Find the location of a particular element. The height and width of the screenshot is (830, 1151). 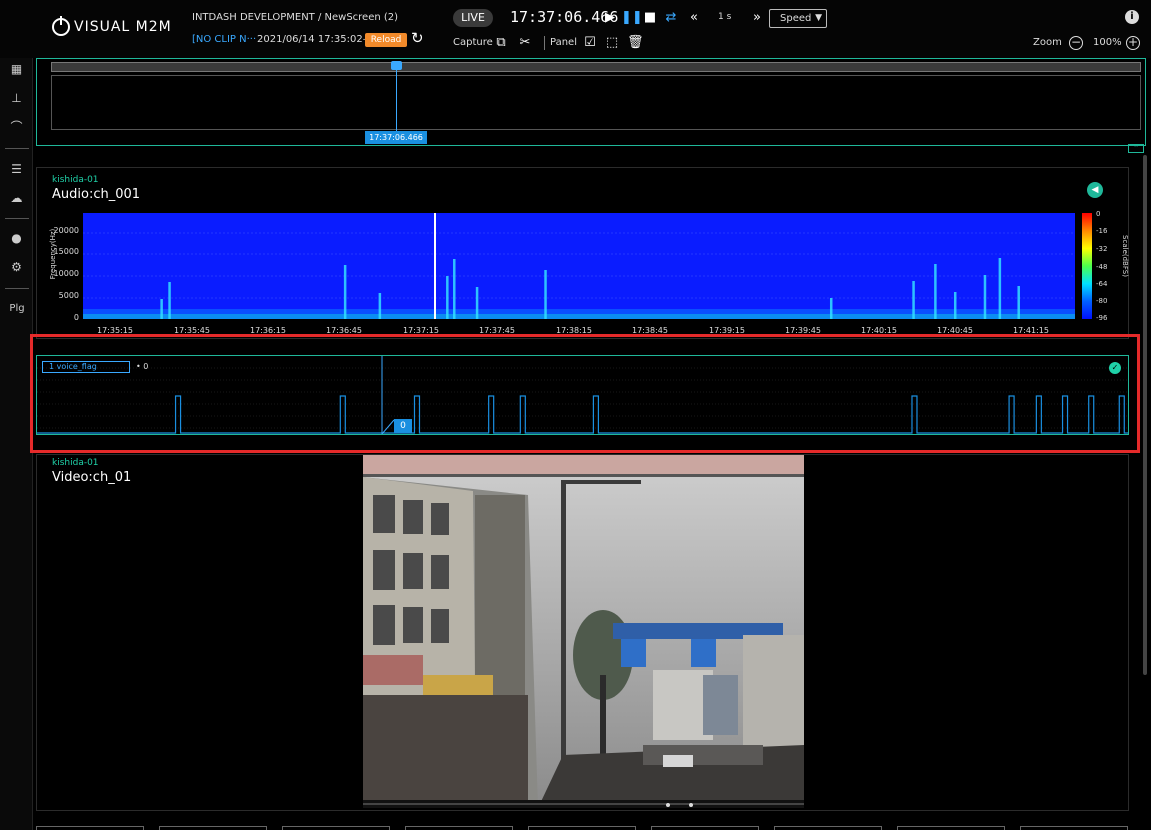

timeline-area is located at coordinates (596, 102).